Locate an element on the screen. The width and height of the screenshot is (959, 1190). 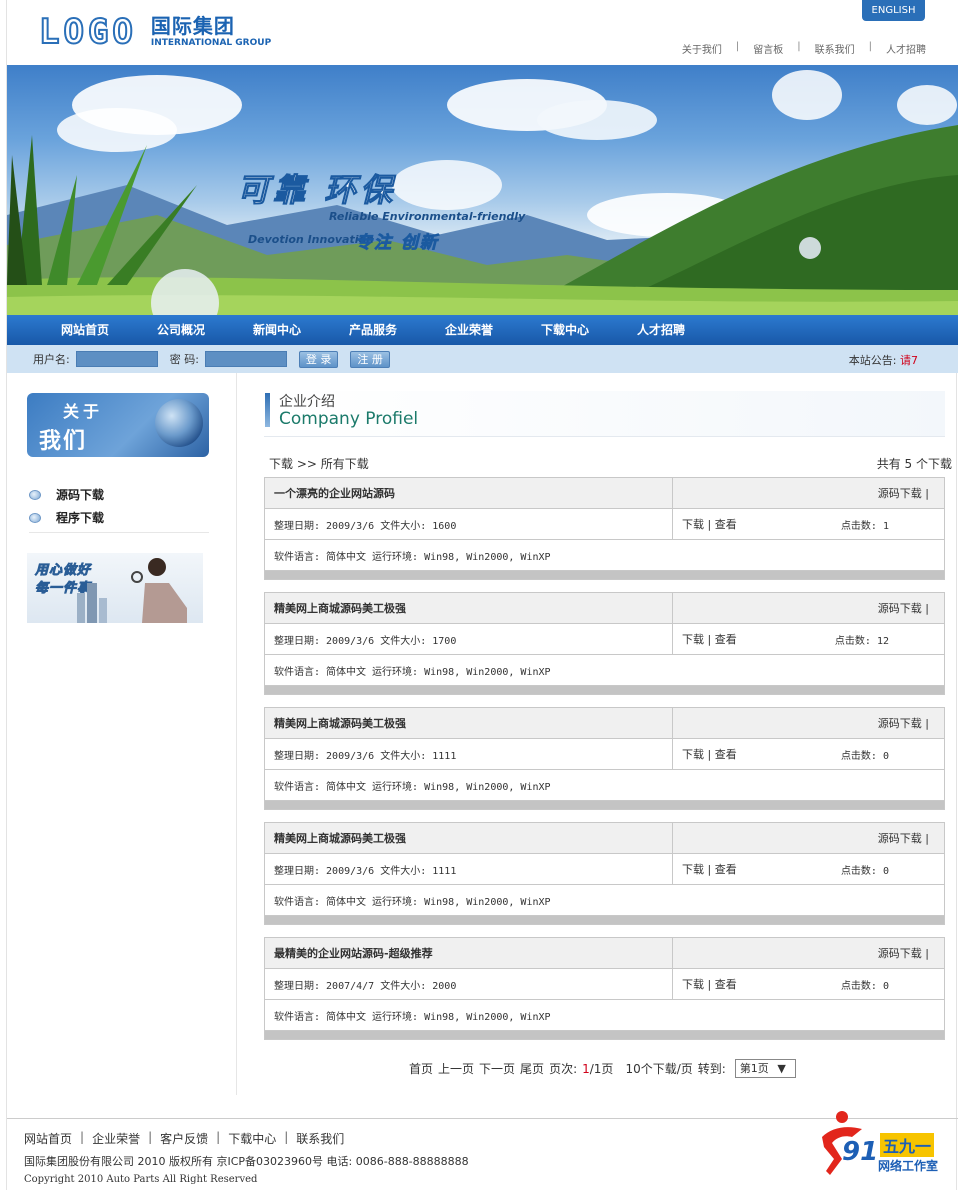
nav-honors: 企业荣誉 is located at coordinates (469, 330).